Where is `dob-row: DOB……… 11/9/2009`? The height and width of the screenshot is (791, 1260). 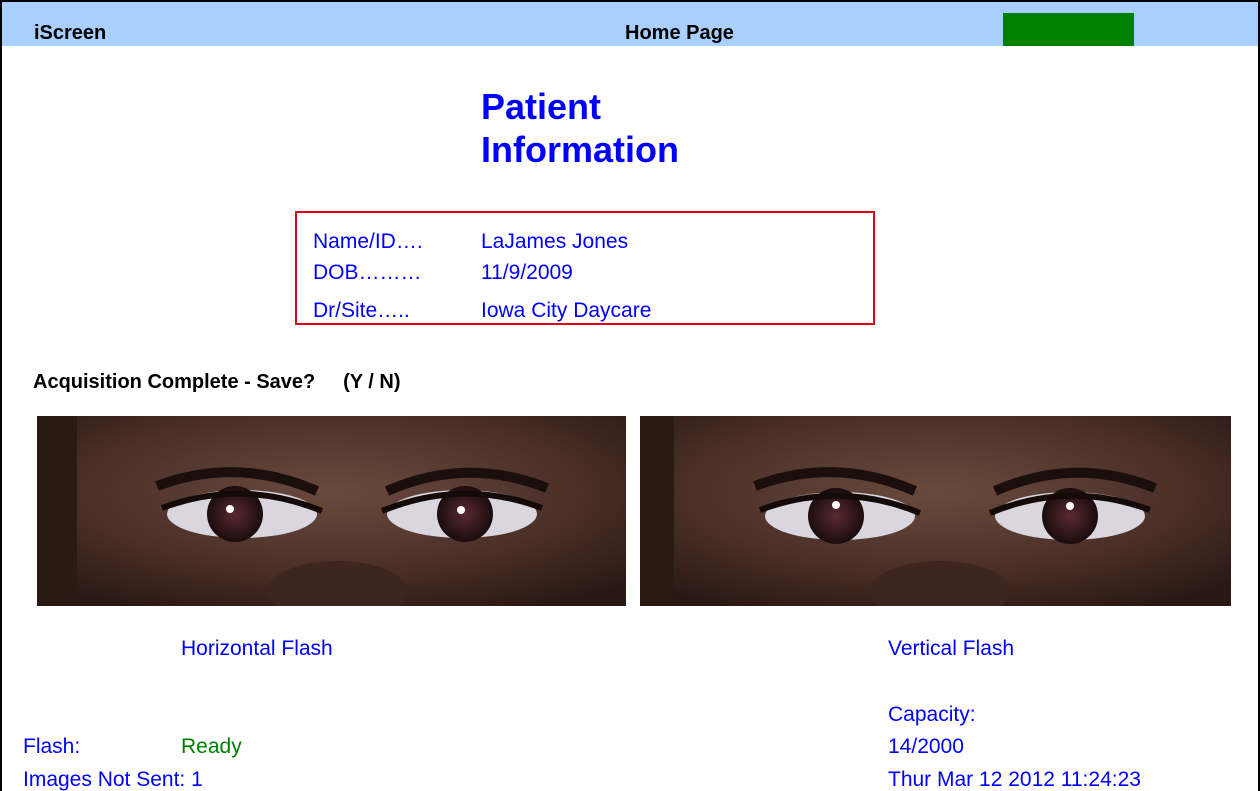 dob-row: DOB……… 11/9/2009 is located at coordinates (443, 273).